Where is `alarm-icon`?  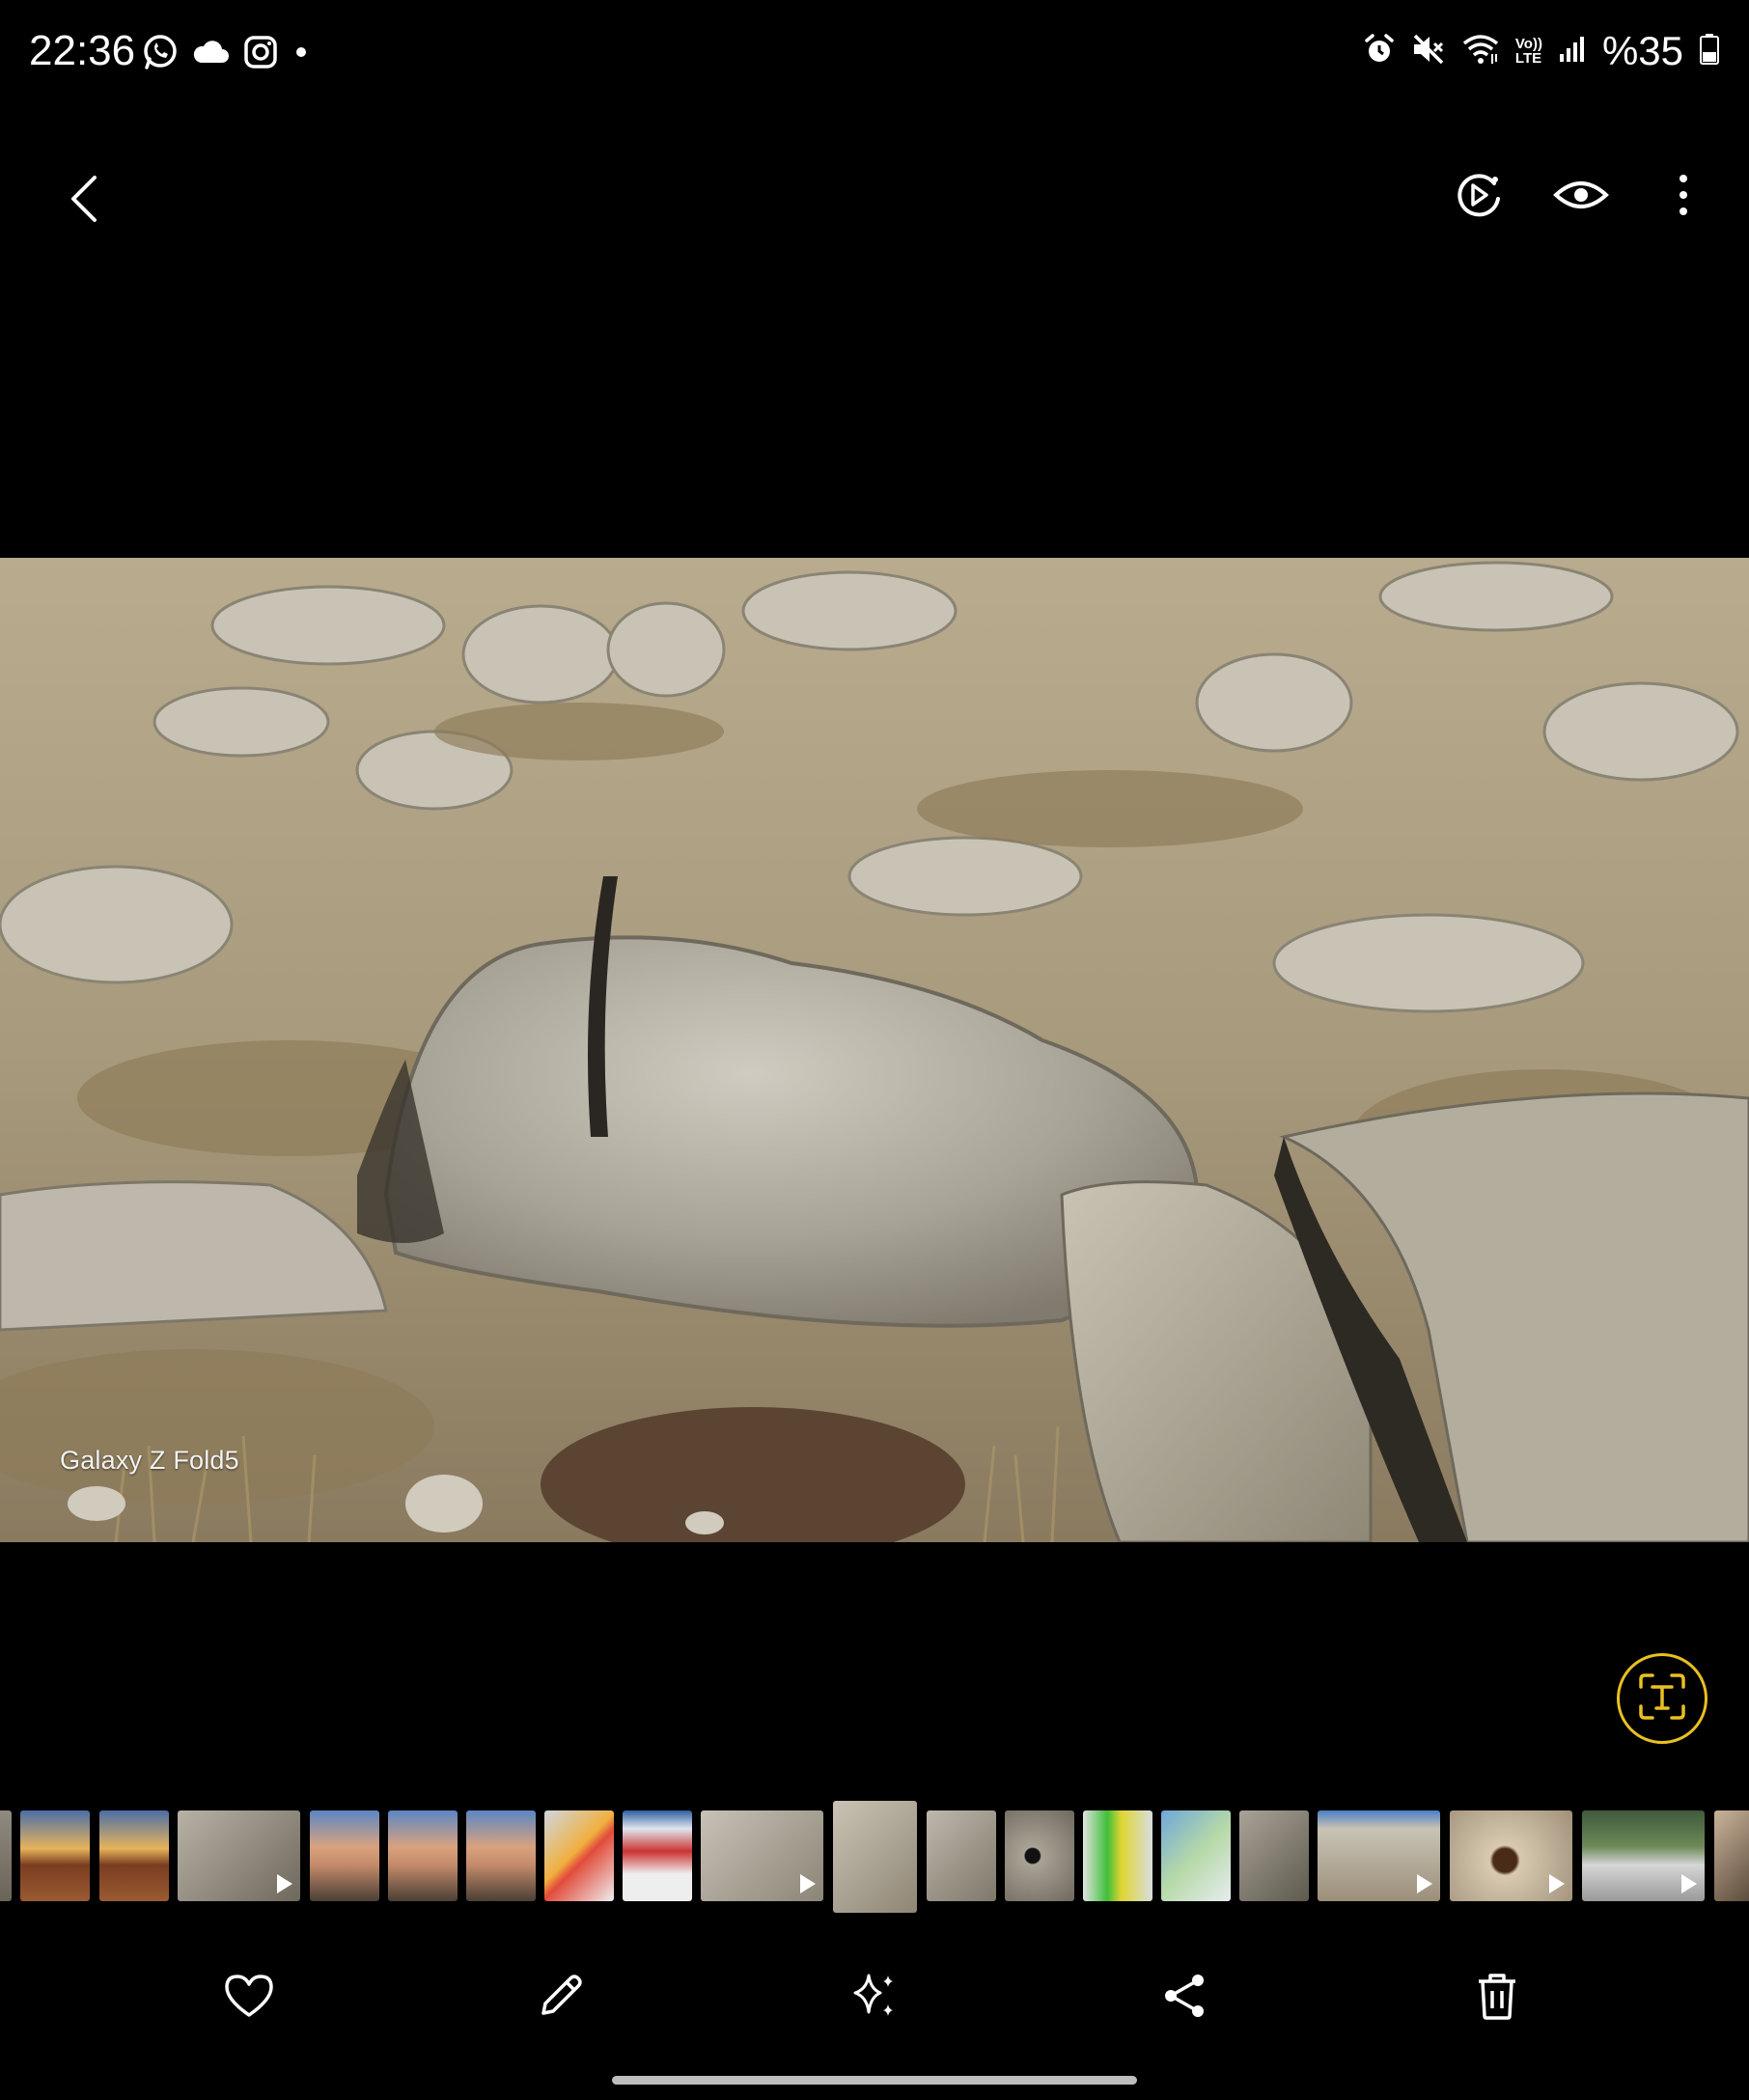 alarm-icon is located at coordinates (1380, 51).